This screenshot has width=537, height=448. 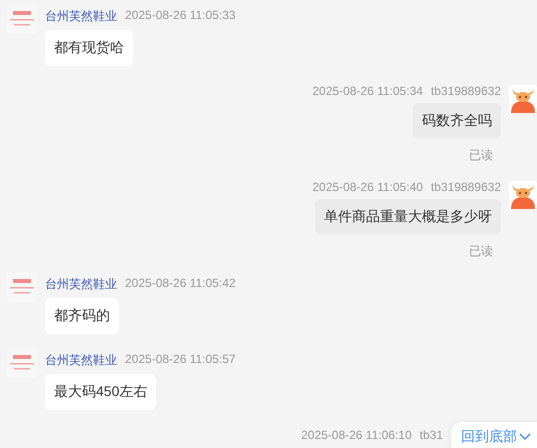 What do you see at coordinates (82, 316) in the screenshot?
I see `message-bubble: 都齐码的` at bounding box center [82, 316].